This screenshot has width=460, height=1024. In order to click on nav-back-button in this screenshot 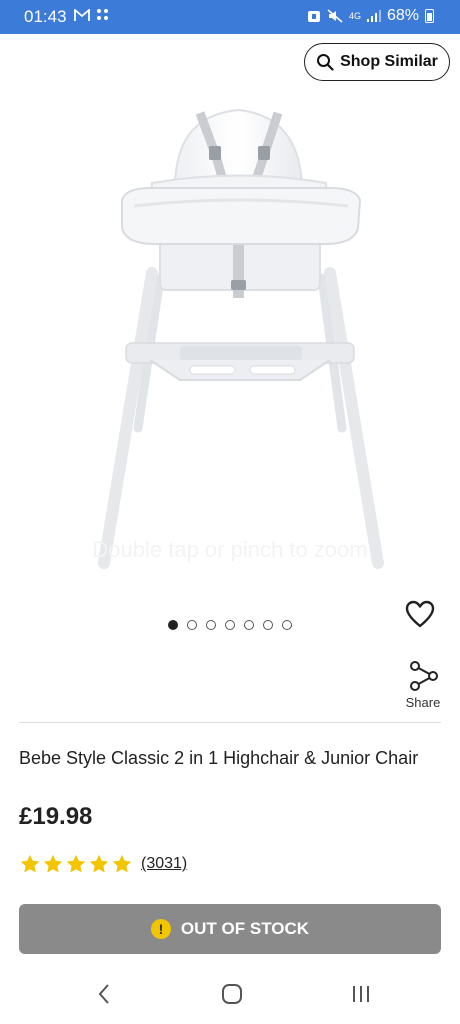, I will do `click(104, 994)`.